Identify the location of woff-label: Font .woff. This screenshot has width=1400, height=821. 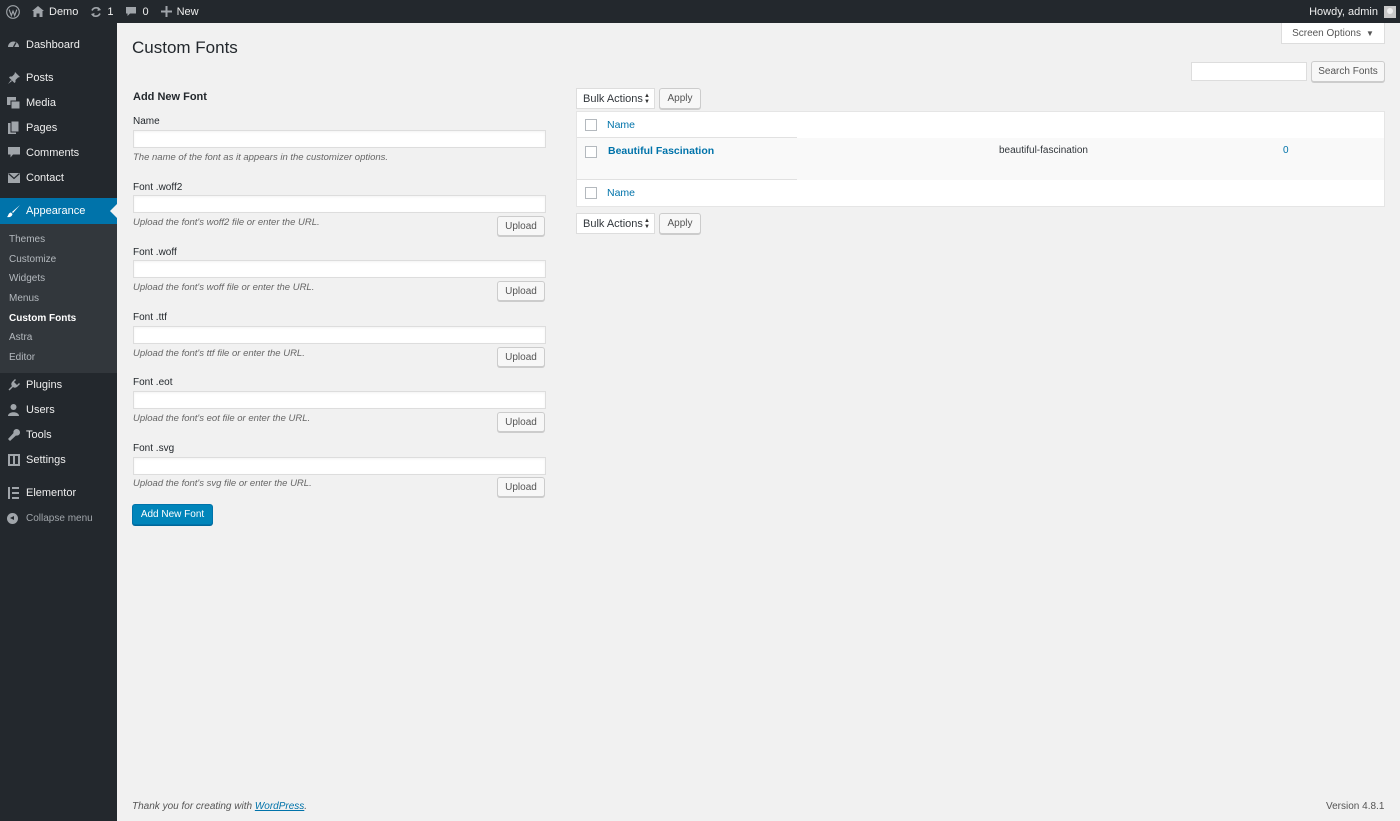
(155, 252).